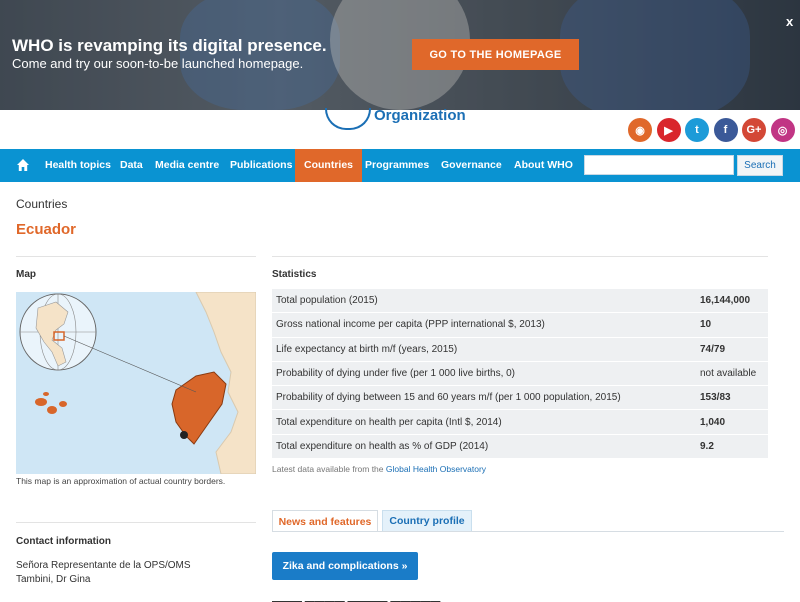 The image size is (800, 602). I want to click on search-input, so click(659, 165).